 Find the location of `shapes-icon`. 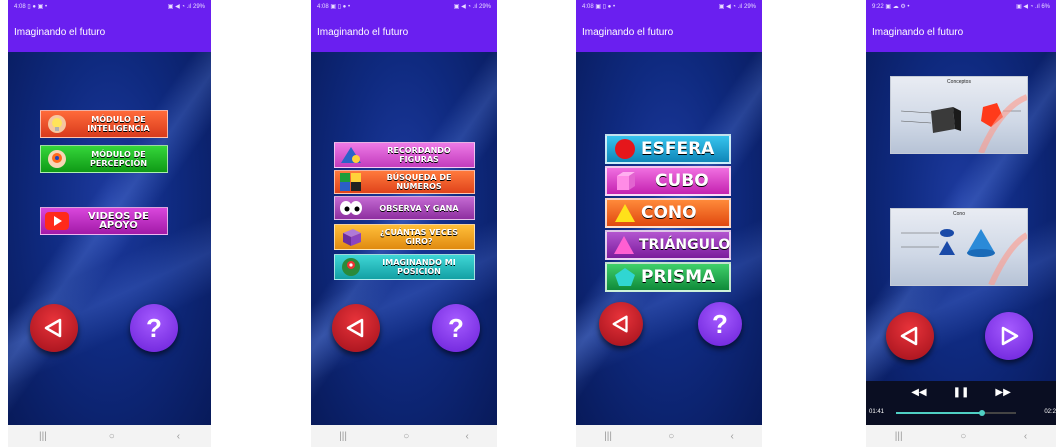

shapes-icon is located at coordinates (351, 155).